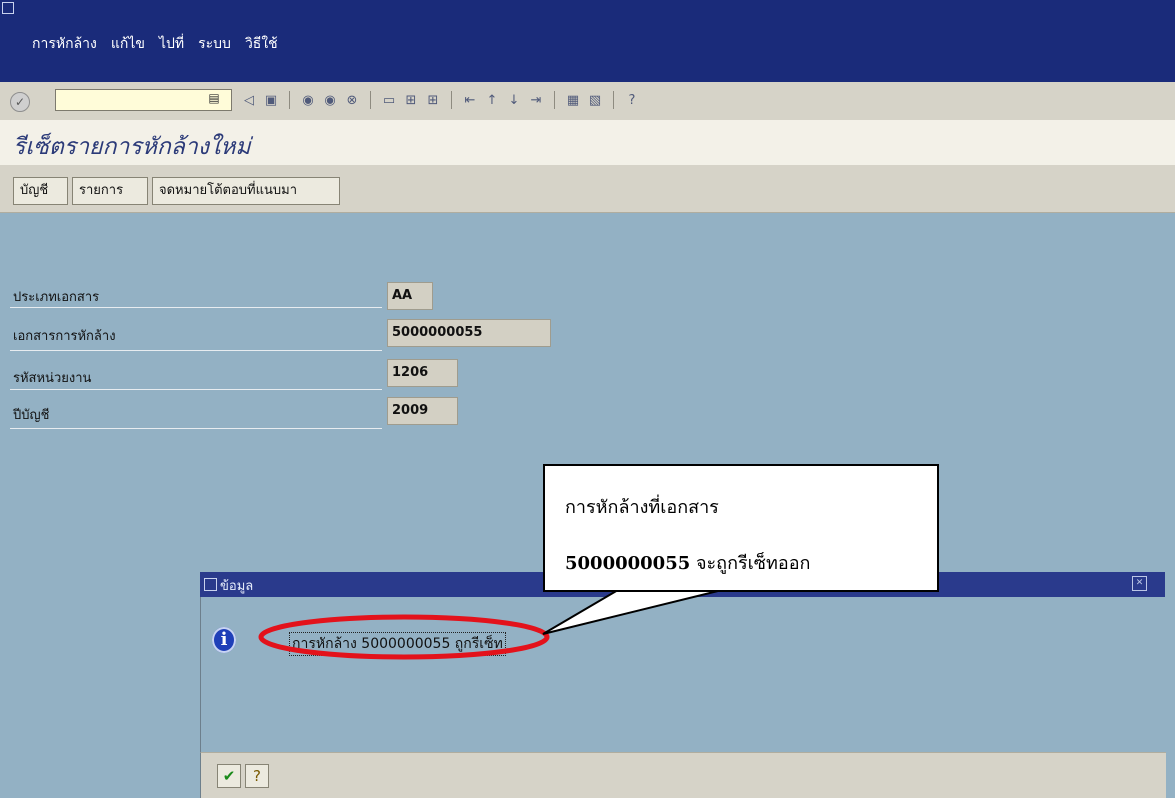 This screenshot has width=1175, height=798. I want to click on command-field, so click(143, 100).